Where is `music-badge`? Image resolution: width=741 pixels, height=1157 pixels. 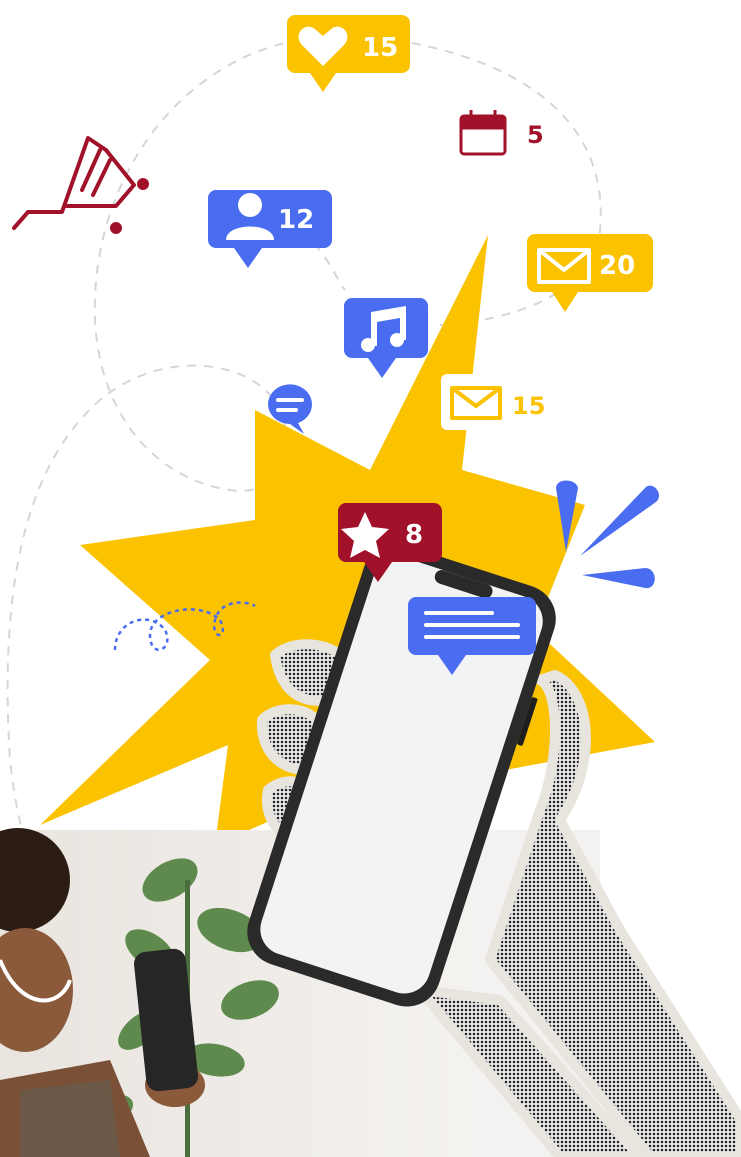
music-badge is located at coordinates (386, 338).